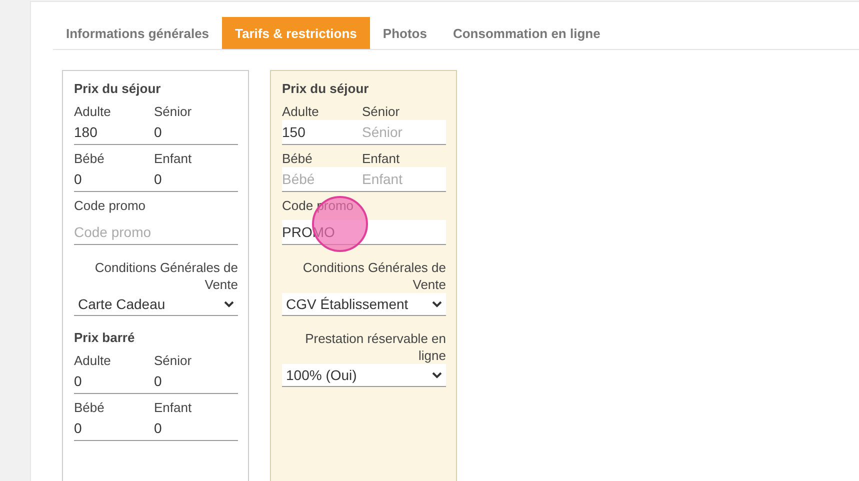  What do you see at coordinates (322, 132) in the screenshot?
I see `input-field: 150` at bounding box center [322, 132].